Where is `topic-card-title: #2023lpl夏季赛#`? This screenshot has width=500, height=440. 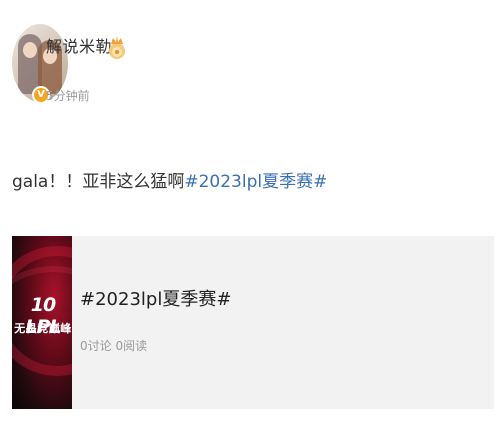 topic-card-title: #2023lpl夏季赛# is located at coordinates (155, 300).